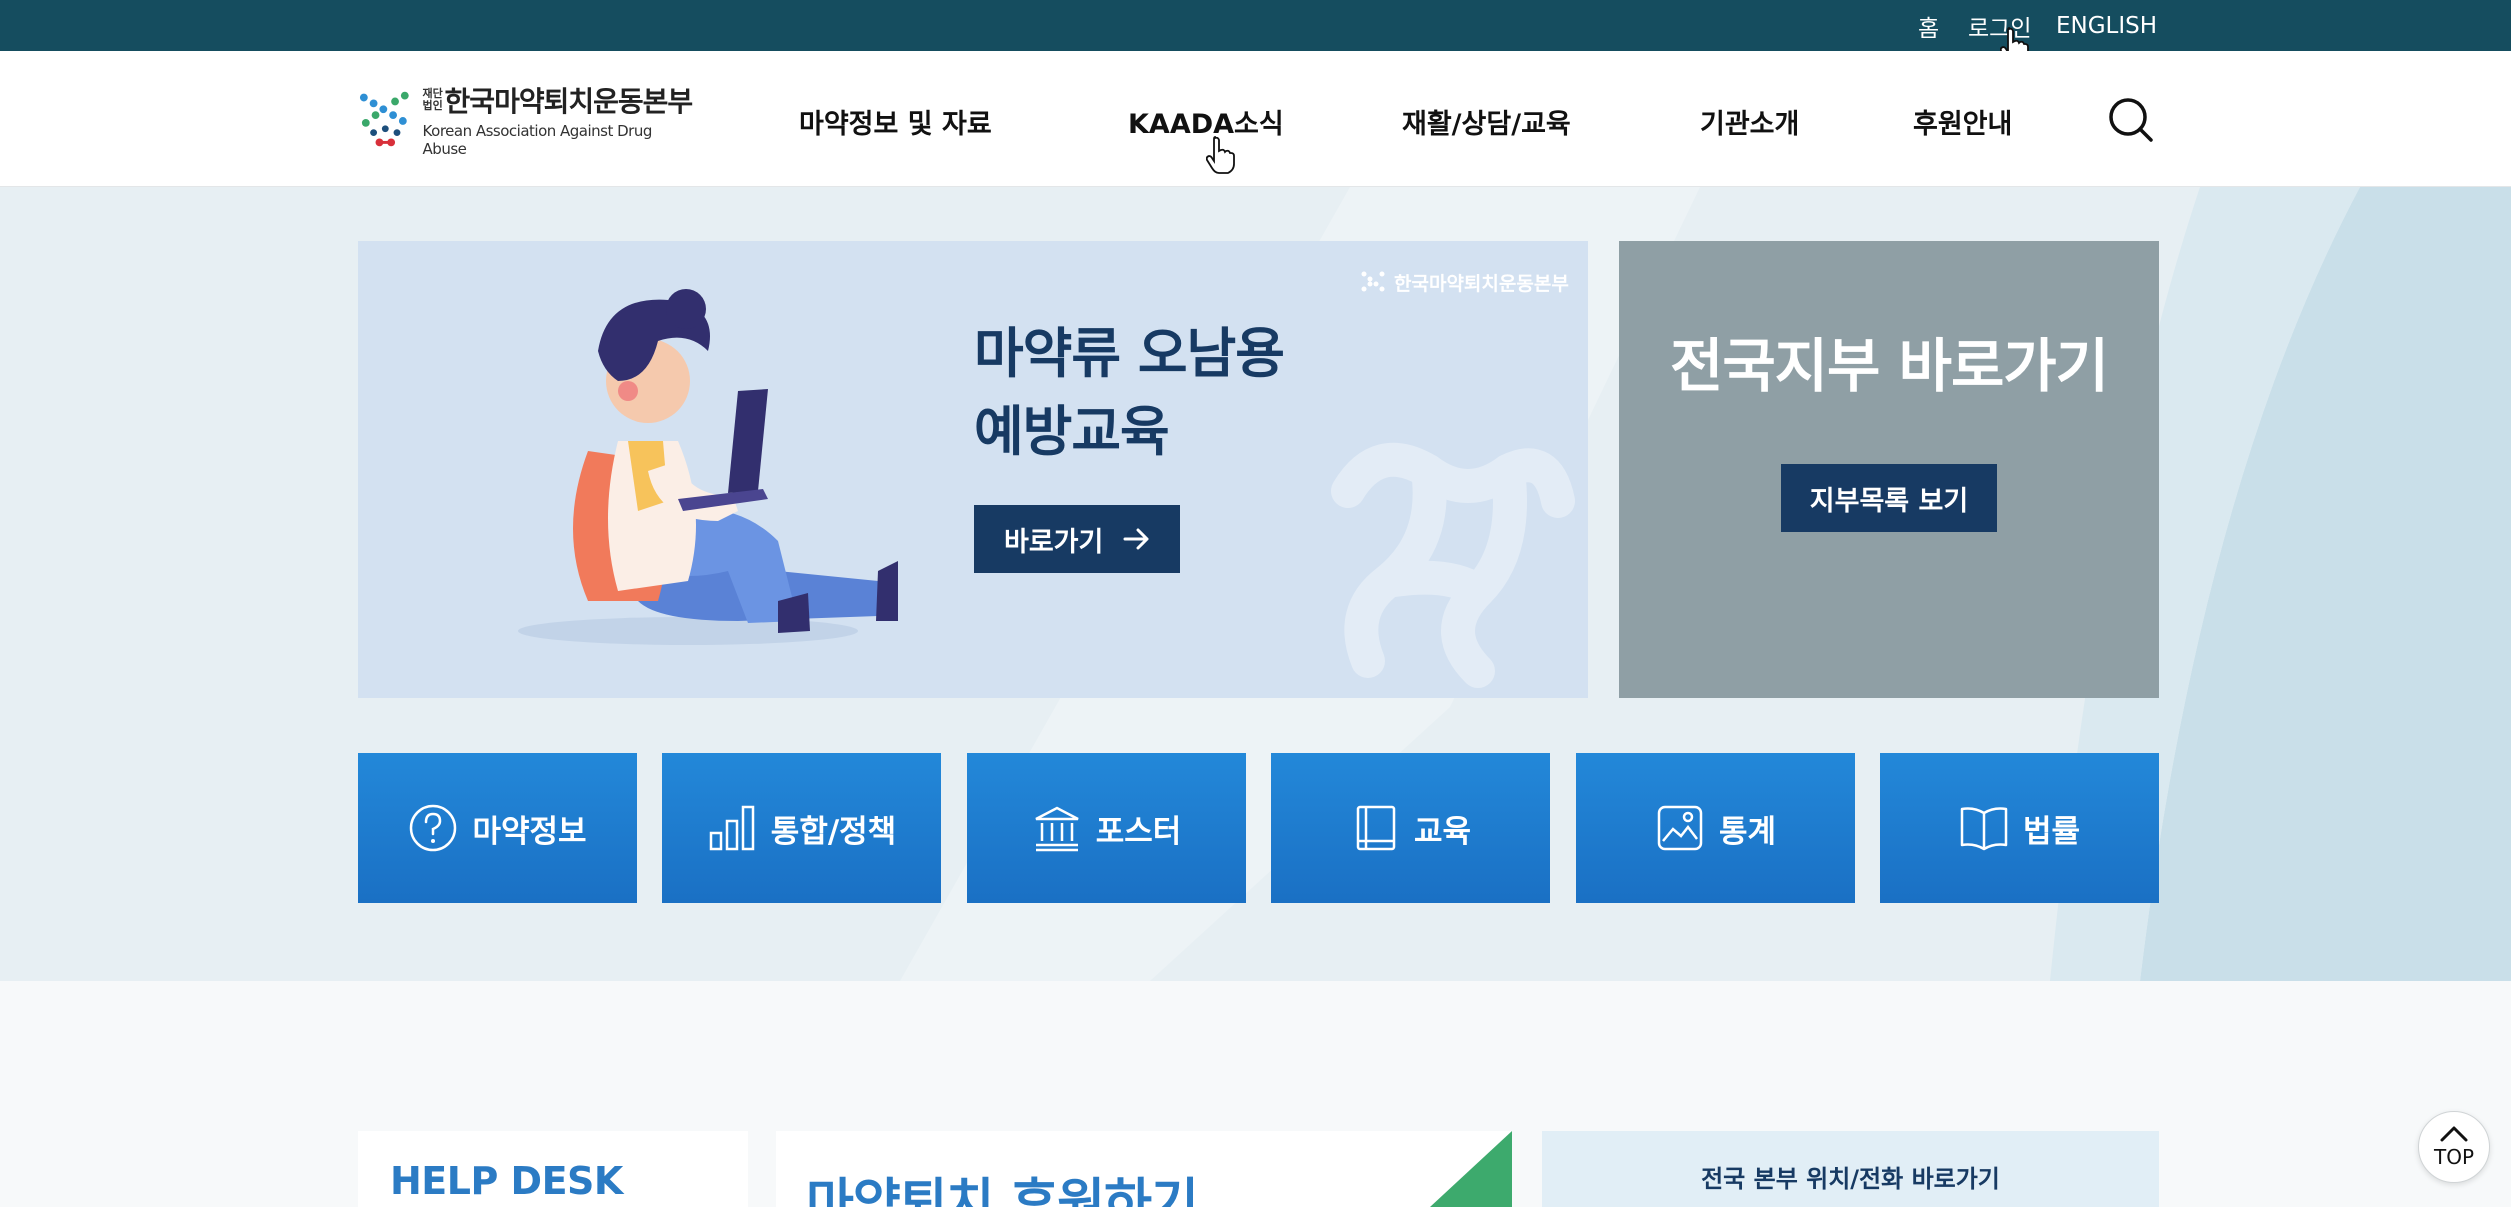 The image size is (2511, 1207). What do you see at coordinates (433, 828) in the screenshot?
I see `question-icon` at bounding box center [433, 828].